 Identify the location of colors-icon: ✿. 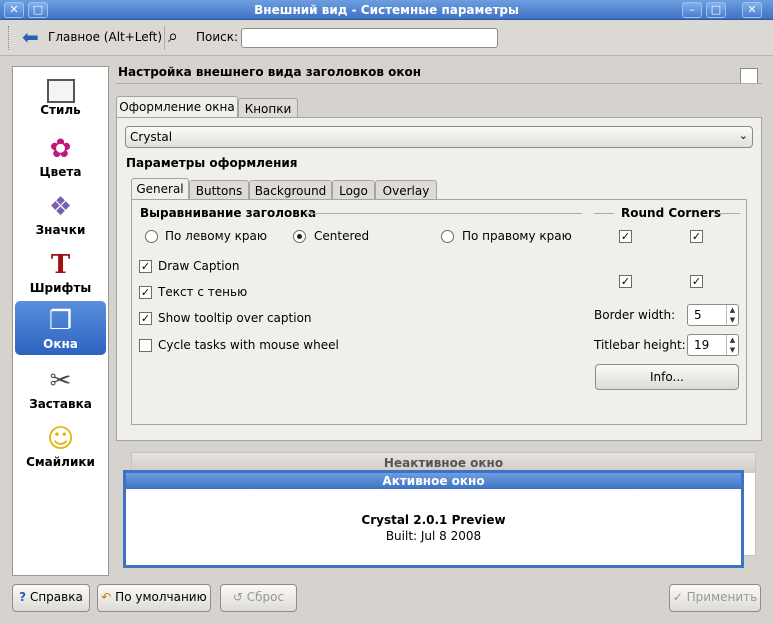
(60, 149).